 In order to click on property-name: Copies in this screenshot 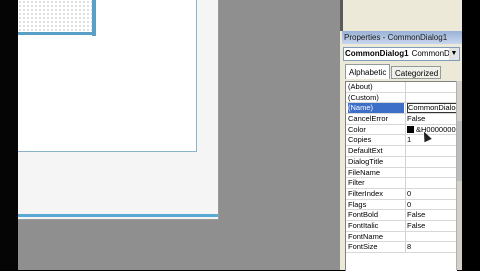, I will do `click(376, 140)`.